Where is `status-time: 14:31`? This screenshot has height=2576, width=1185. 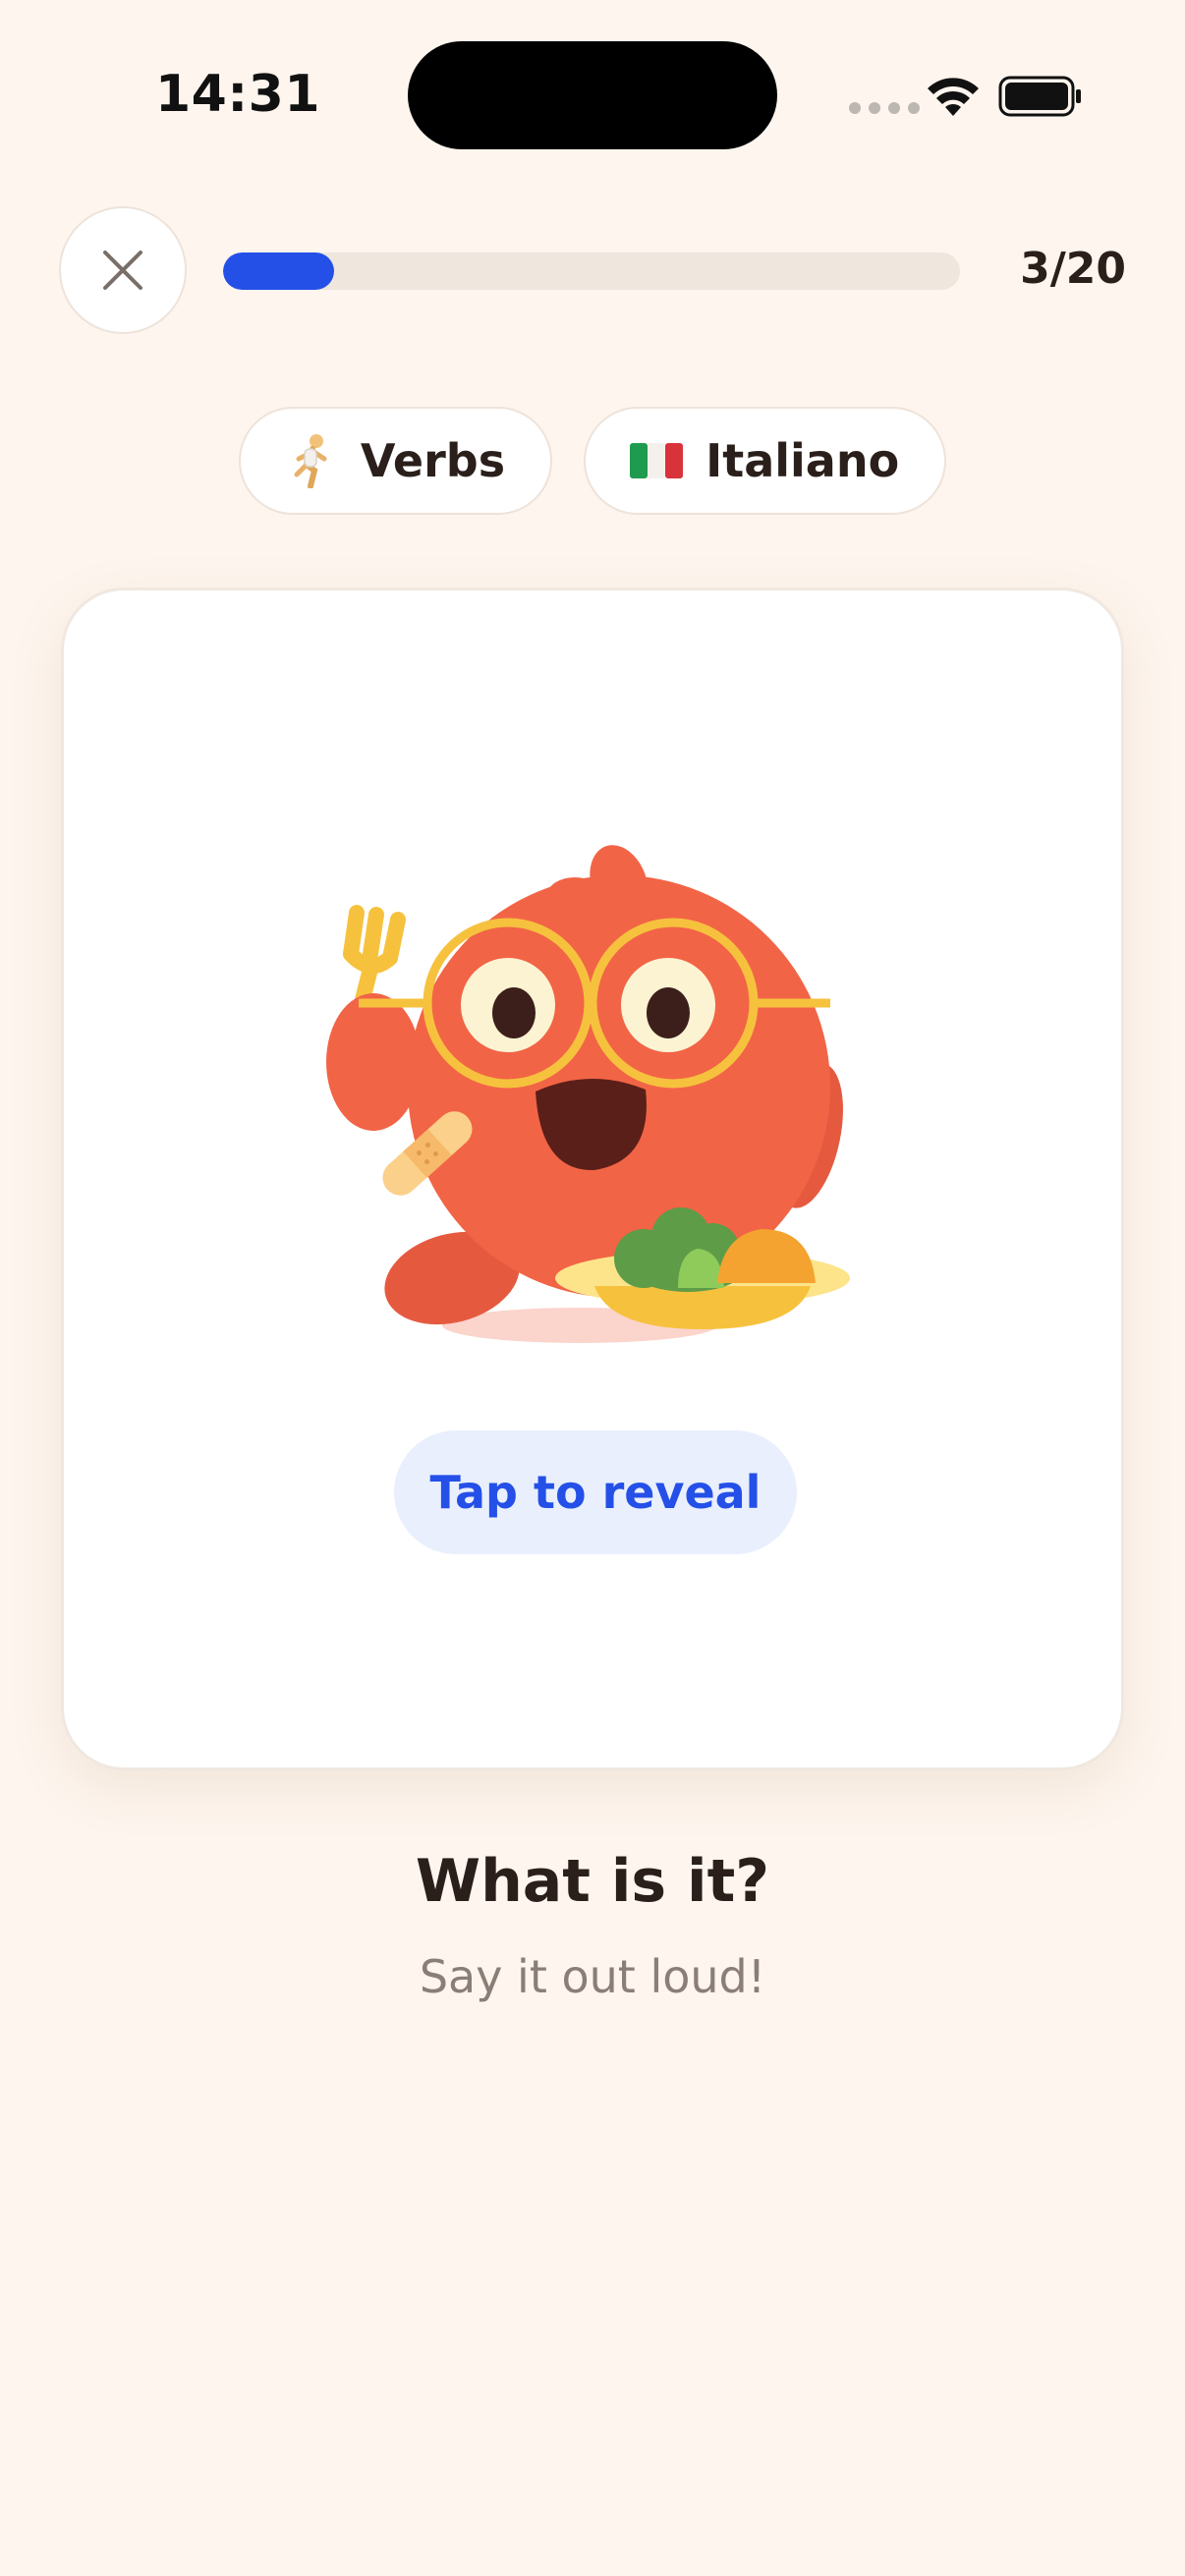 status-time: 14:31 is located at coordinates (238, 94).